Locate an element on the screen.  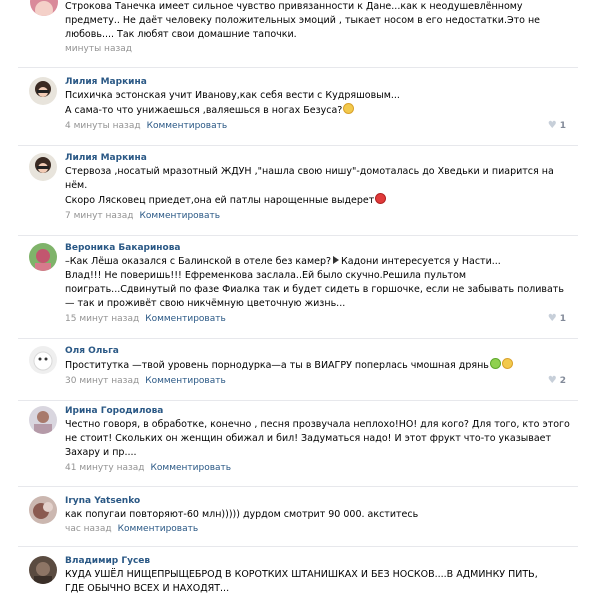
comment-time: час назад is located at coordinates (88, 529).